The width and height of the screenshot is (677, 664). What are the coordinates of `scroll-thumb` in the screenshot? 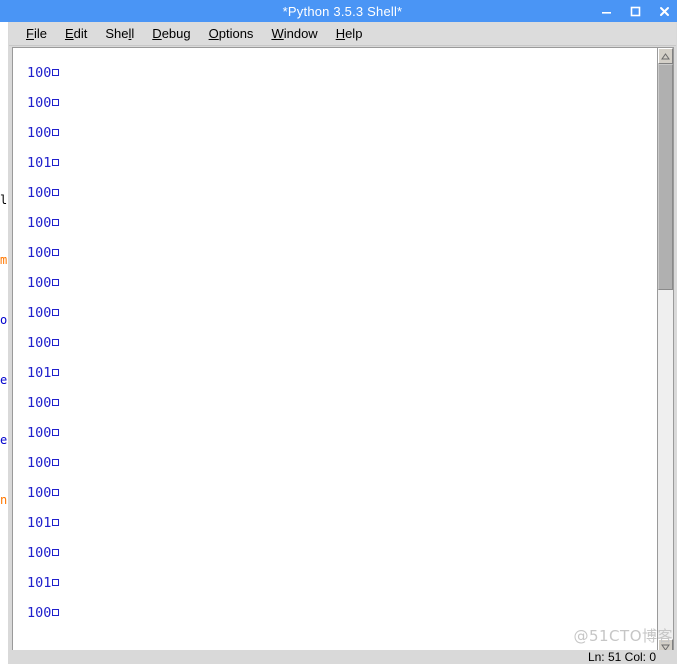 It's located at (665, 177).